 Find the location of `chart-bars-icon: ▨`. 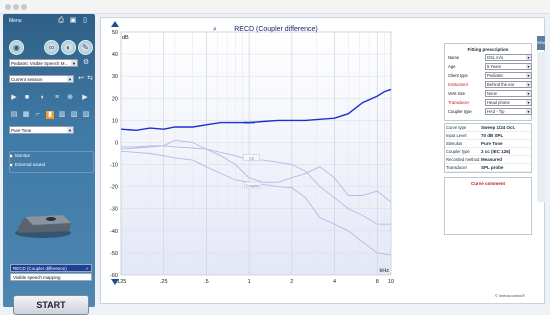

chart-bars-icon: ▨ is located at coordinates (86, 115).